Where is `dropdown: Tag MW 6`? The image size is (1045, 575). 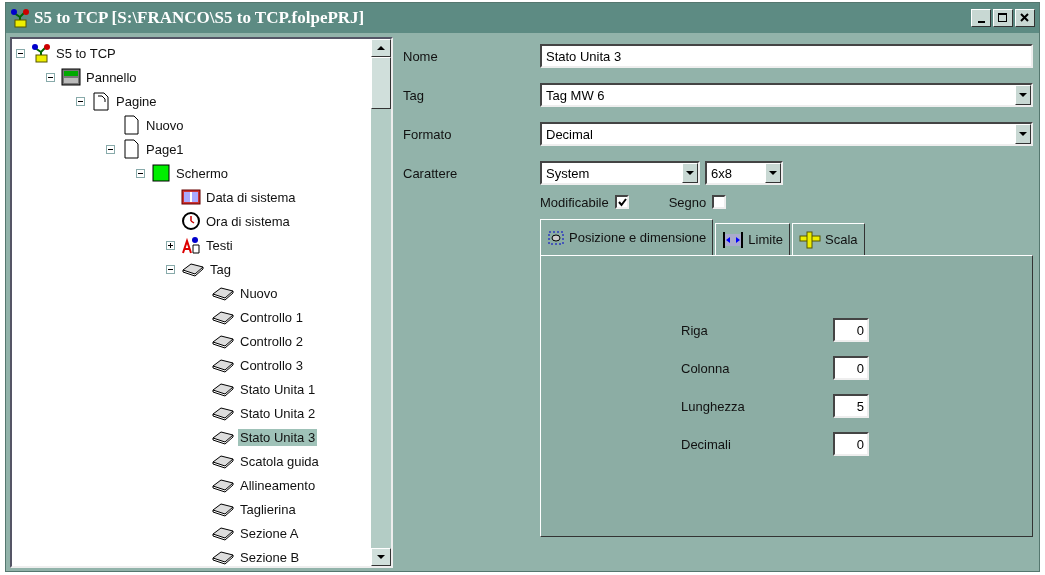
dropdown: Tag MW 6 is located at coordinates (786, 95).